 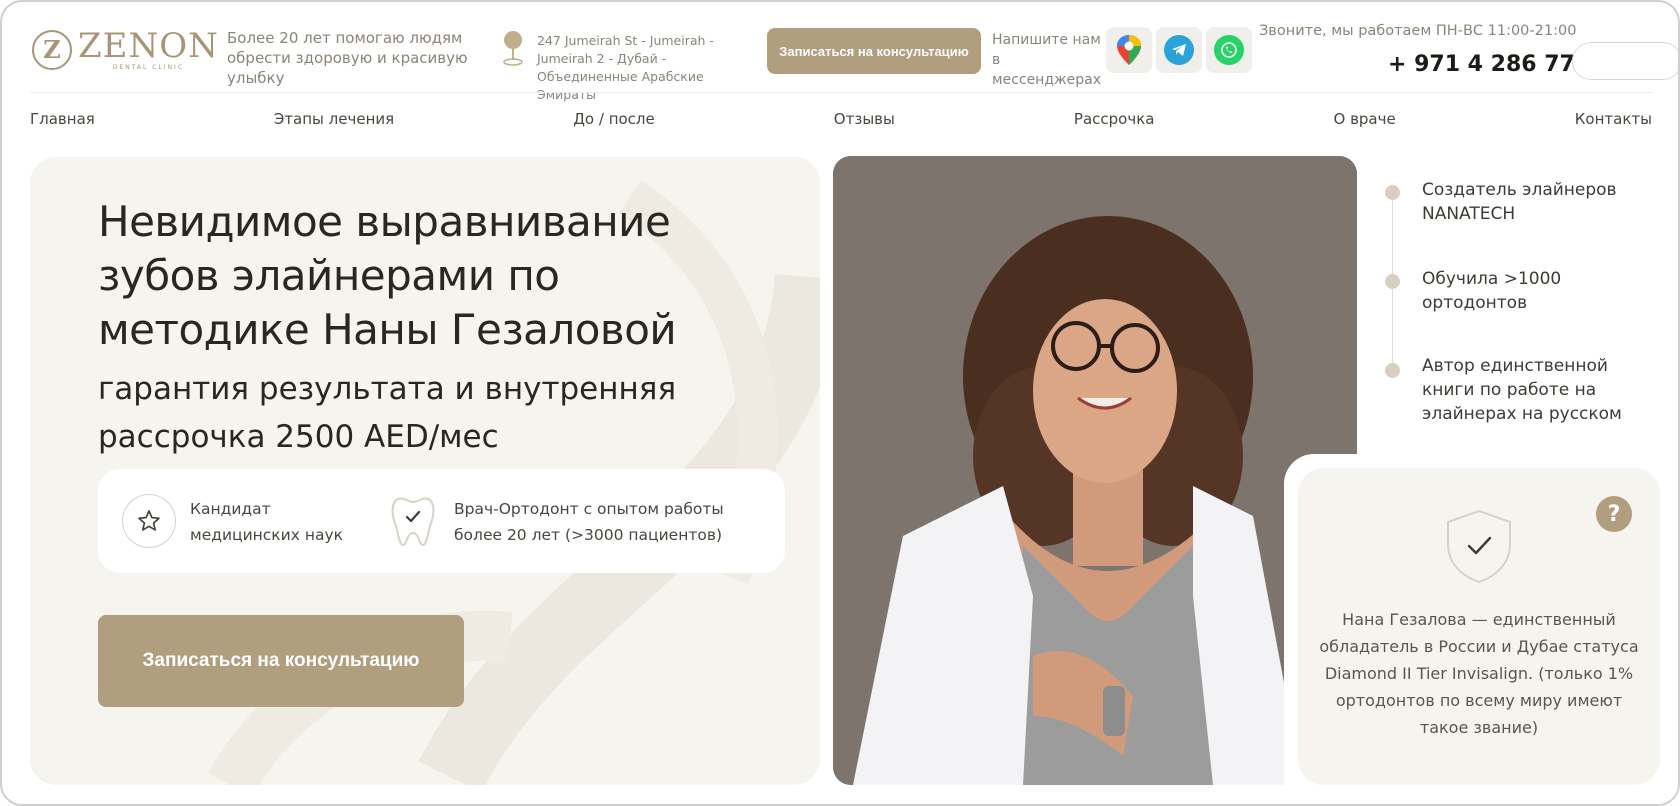 I want to click on google-maps-icon, so click(x=1129, y=50).